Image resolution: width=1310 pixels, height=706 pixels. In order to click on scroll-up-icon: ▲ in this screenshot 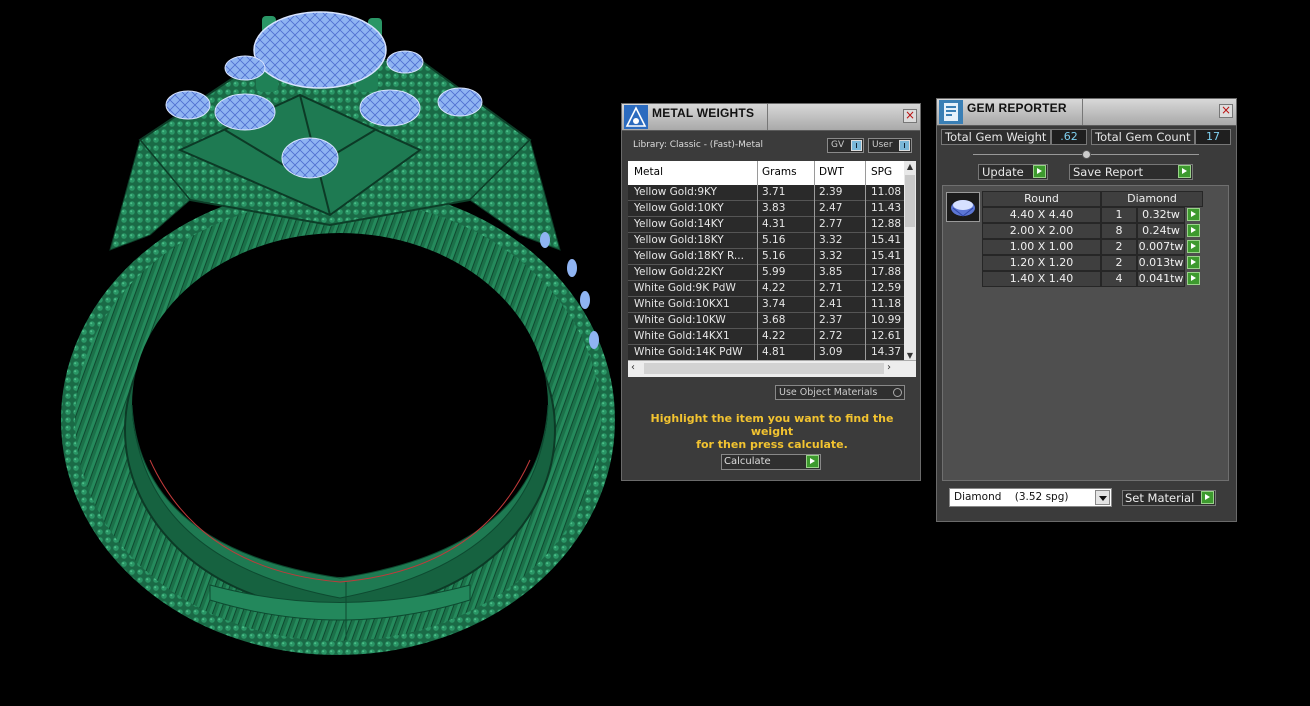, I will do `click(910, 166)`.